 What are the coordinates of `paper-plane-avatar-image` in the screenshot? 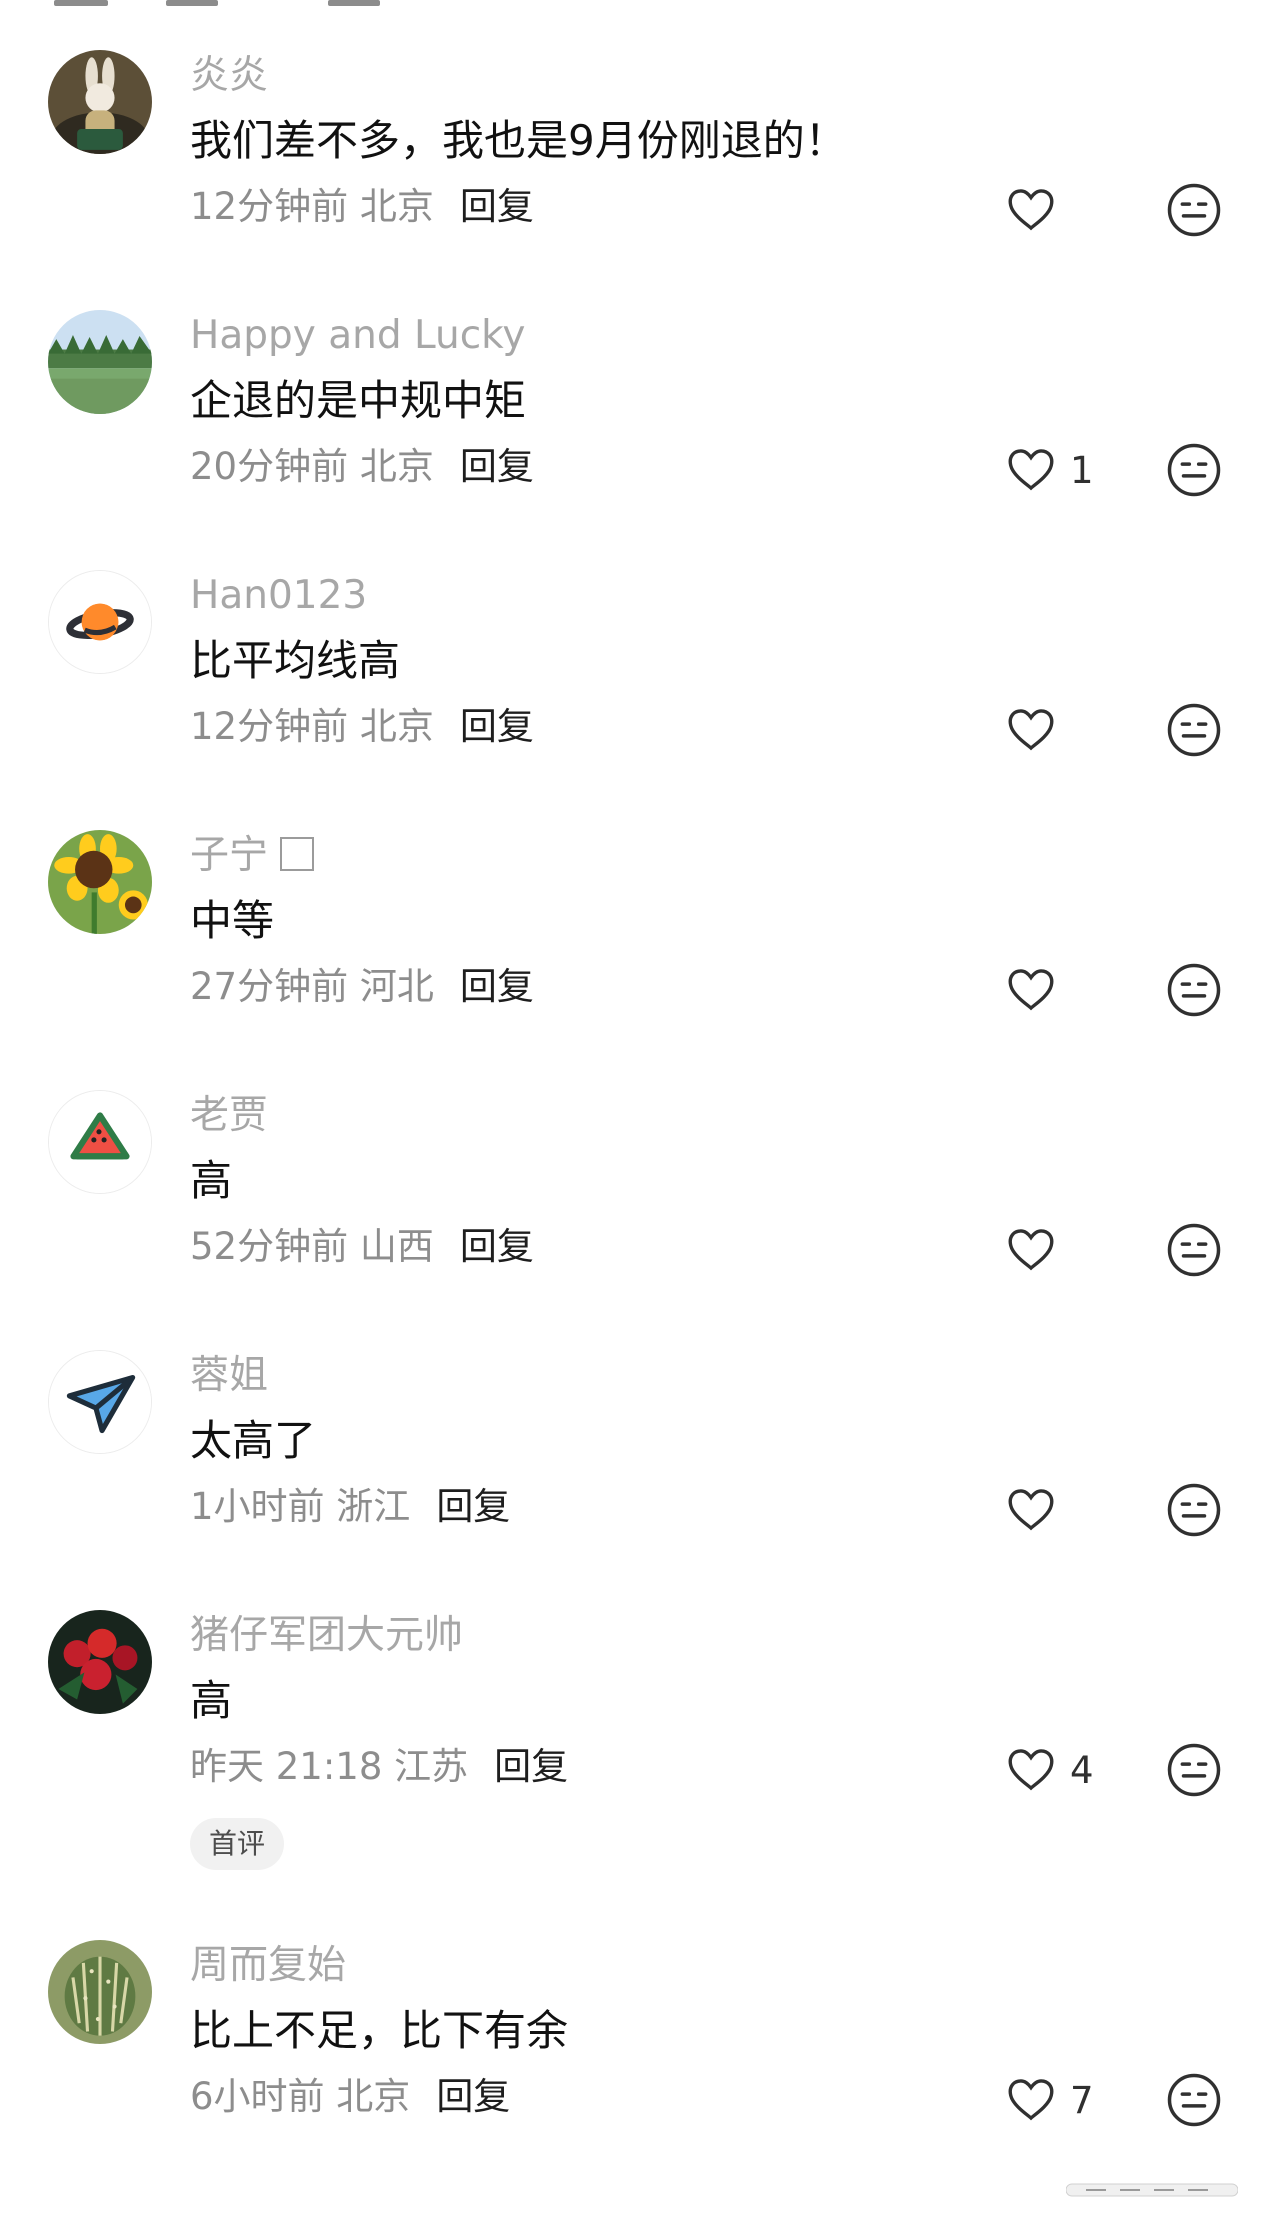 It's located at (100, 1402).